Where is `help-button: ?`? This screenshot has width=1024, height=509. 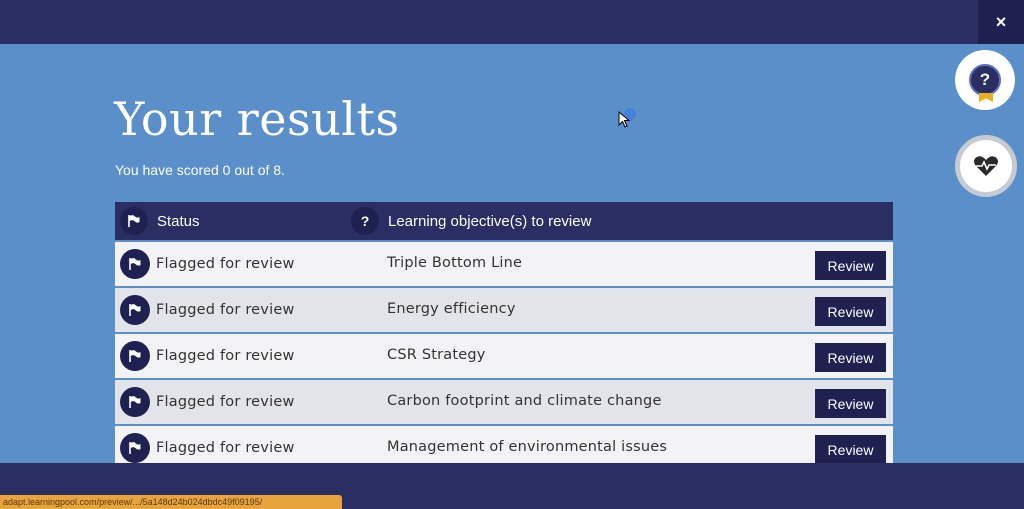 help-button: ? is located at coordinates (985, 80).